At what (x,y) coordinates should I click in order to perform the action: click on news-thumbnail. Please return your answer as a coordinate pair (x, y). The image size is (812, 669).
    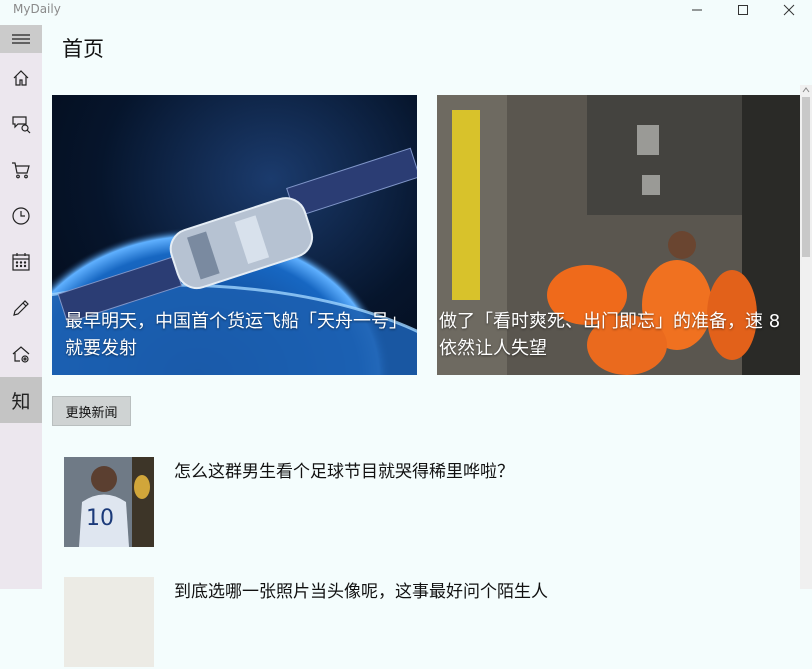
    Looking at the image, I should click on (109, 622).